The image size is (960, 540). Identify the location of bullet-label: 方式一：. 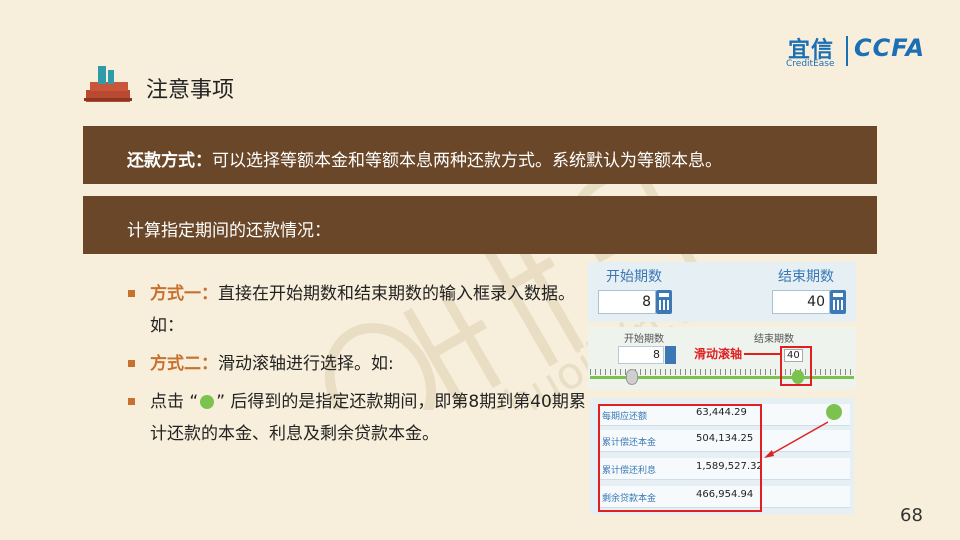
(184, 294).